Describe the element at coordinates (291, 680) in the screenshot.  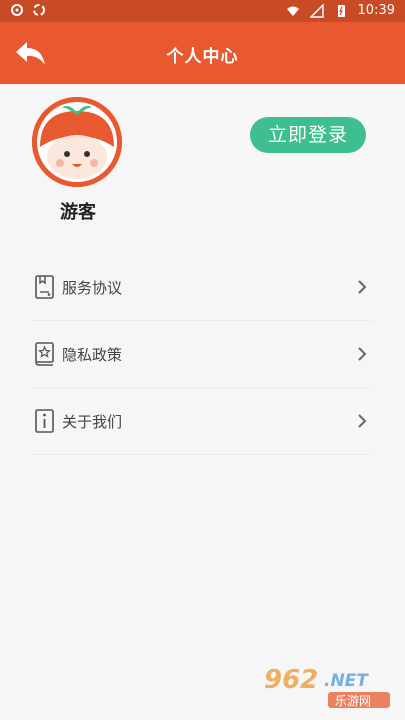
I see `svg-text: 962` at that location.